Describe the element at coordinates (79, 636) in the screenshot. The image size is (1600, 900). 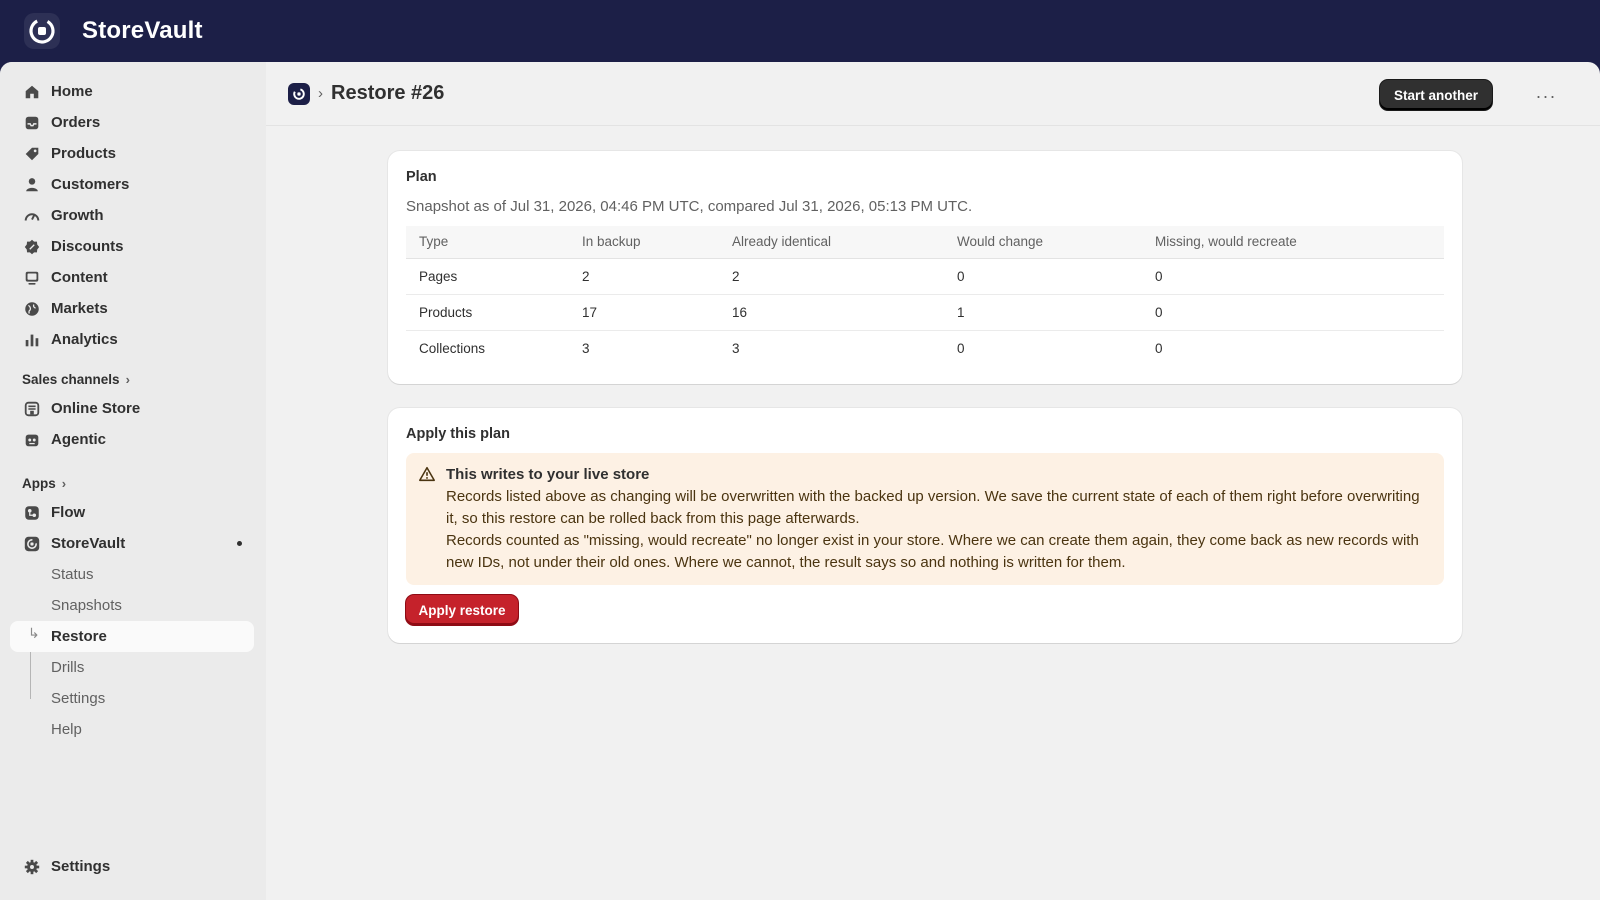
I see `sidebar-sub-label: Restore` at that location.